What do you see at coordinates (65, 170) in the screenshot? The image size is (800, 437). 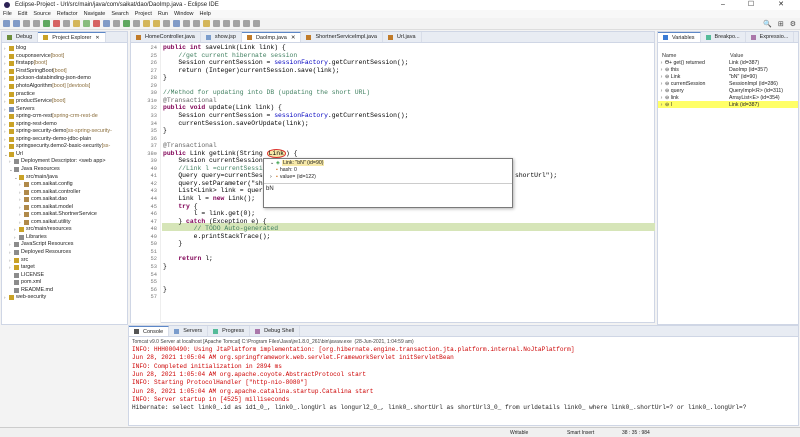 I see `tree-item: ⌄ Java Resources` at bounding box center [65, 170].